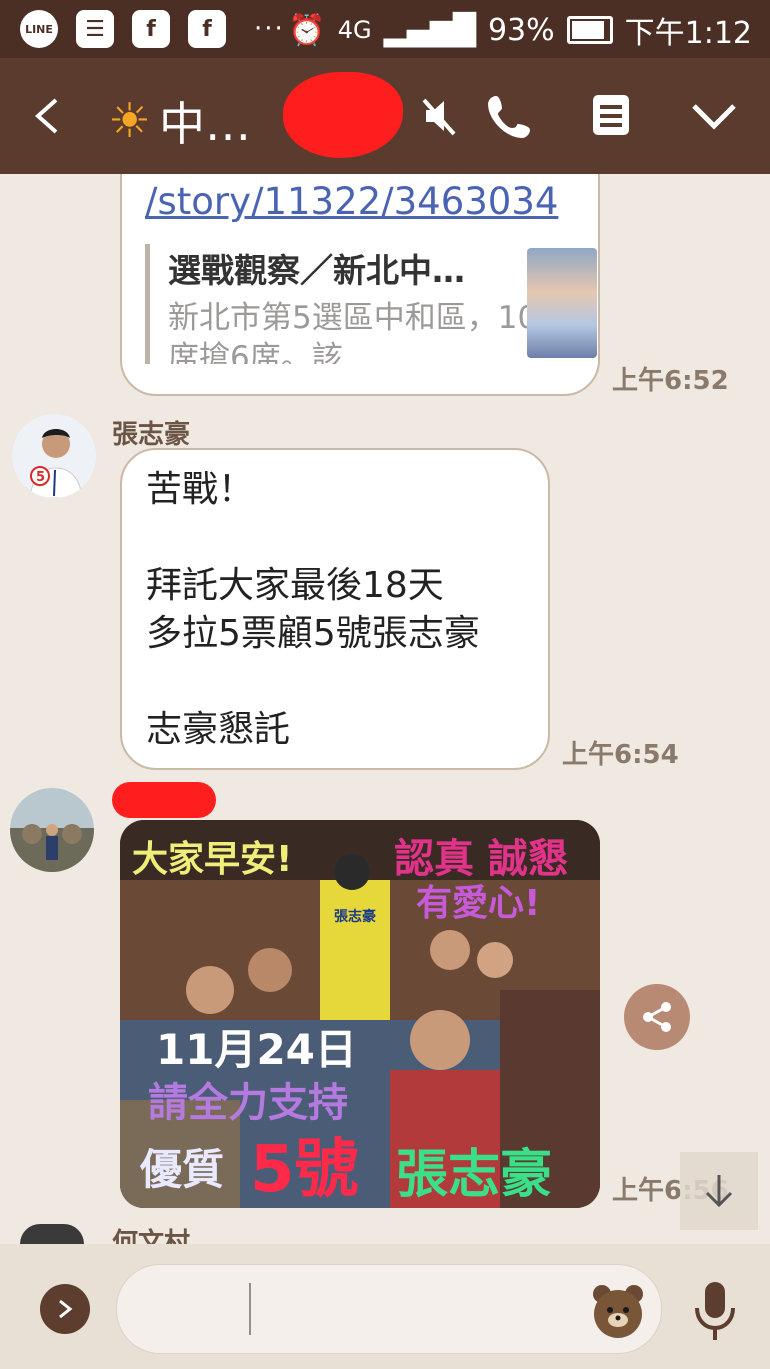 This screenshot has height=1369, width=770. Describe the element at coordinates (355, 917) in the screenshot. I see `image-text-vest: 張志豪` at that location.